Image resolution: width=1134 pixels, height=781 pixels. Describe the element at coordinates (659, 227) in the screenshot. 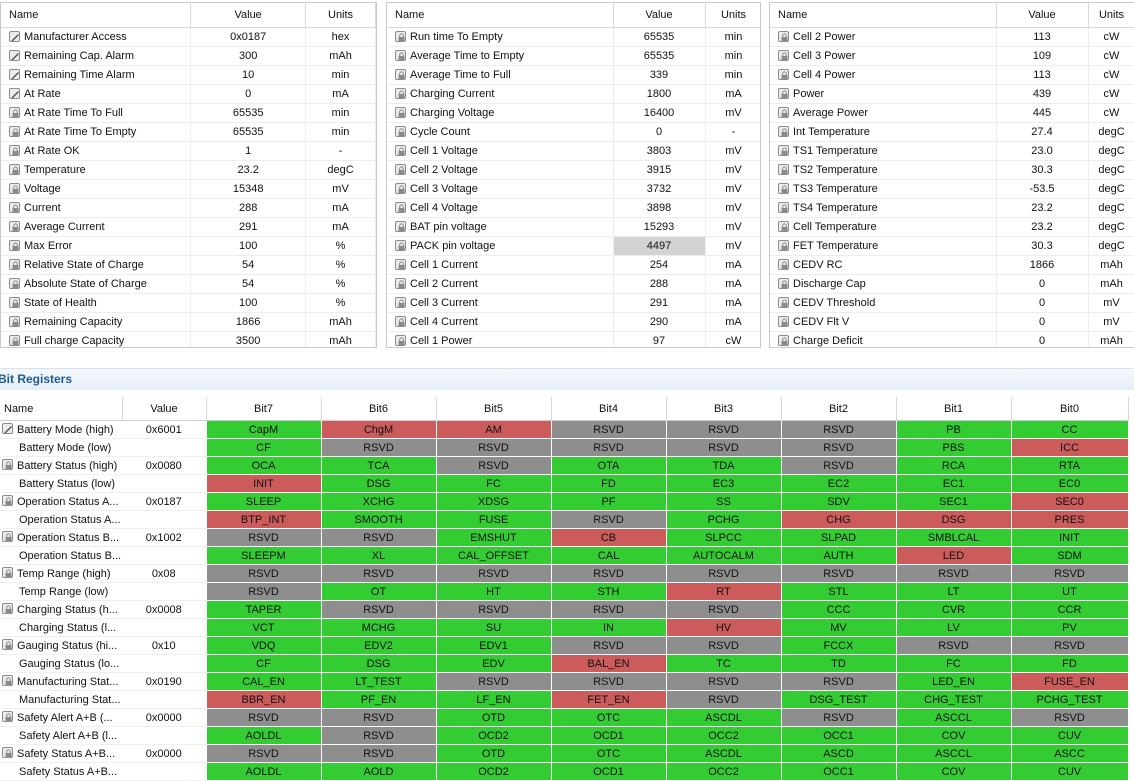

I see `parameter-value: 15293` at that location.